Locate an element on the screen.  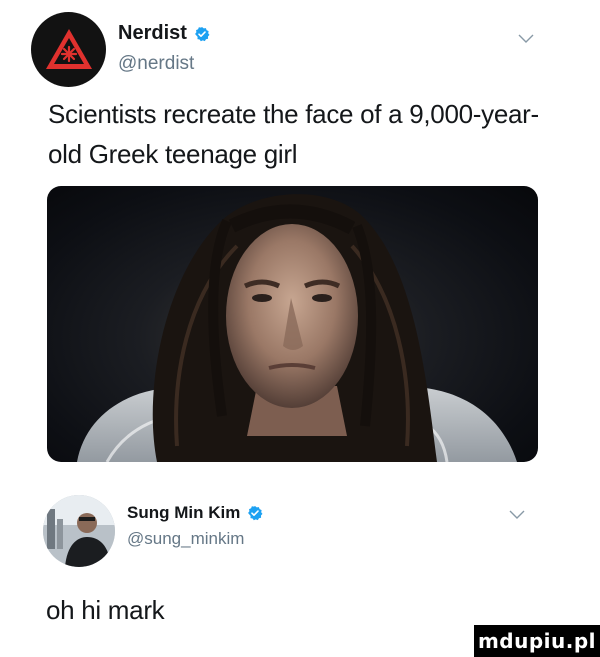
reply-text: oh hi mark is located at coordinates (105, 610).